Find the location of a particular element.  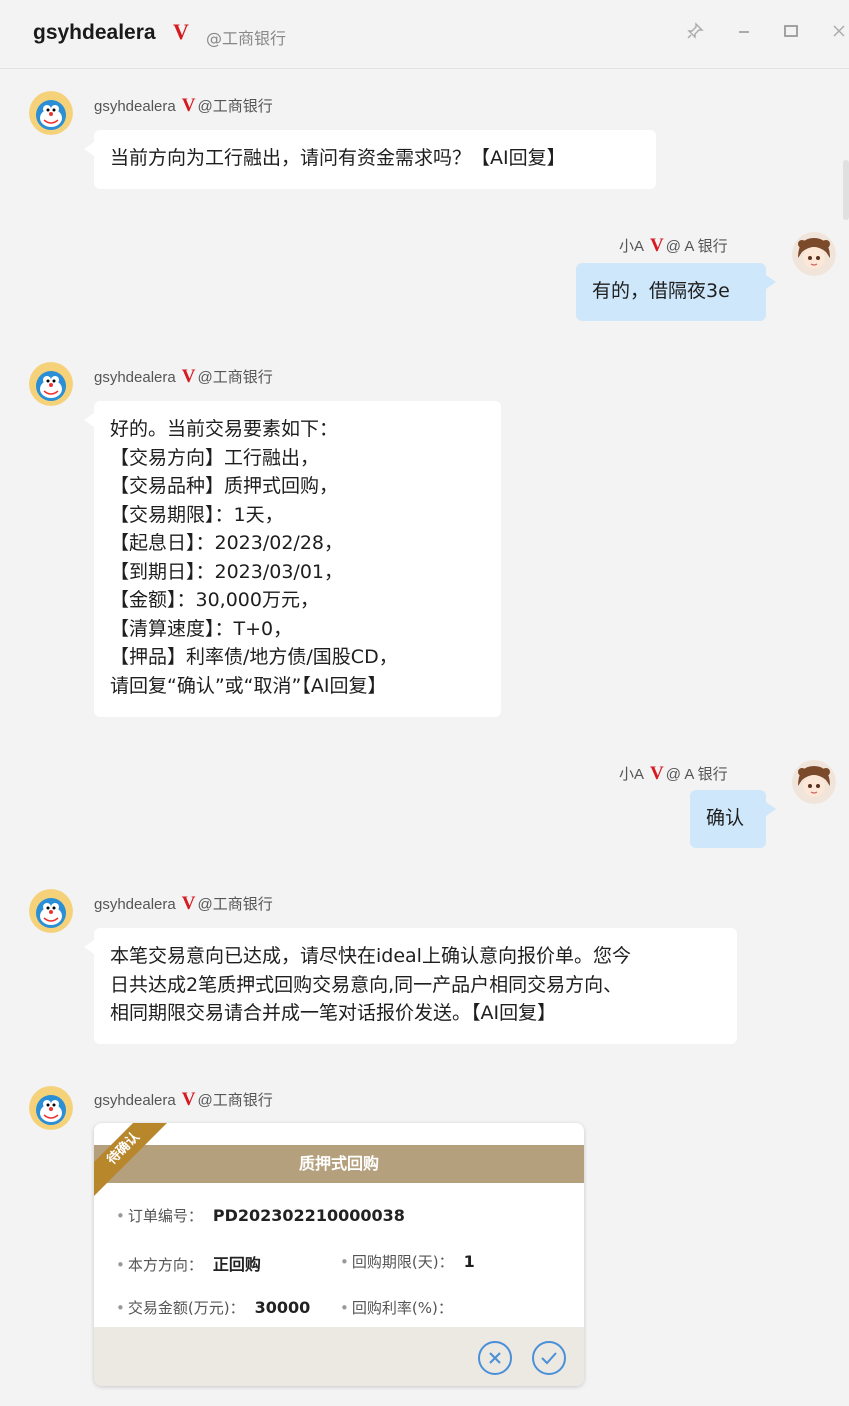

rate-field: • 回购利率(%)： is located at coordinates (396, 1308).